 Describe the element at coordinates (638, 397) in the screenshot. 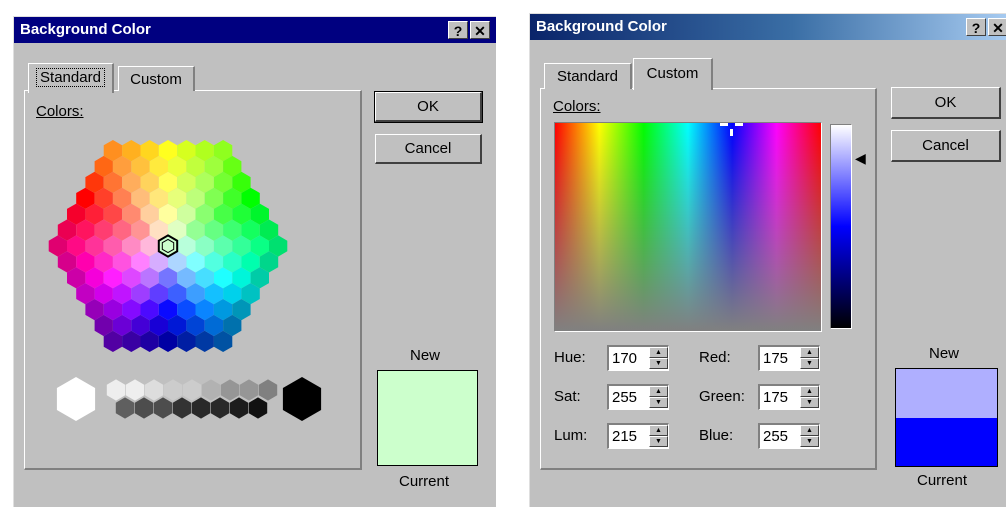

I see `sat-spinner: 255 ▲ ▼` at that location.